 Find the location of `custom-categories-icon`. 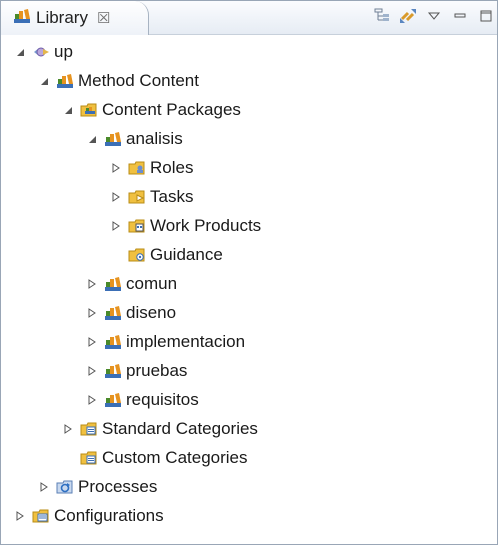

custom-categories-icon is located at coordinates (89, 458).